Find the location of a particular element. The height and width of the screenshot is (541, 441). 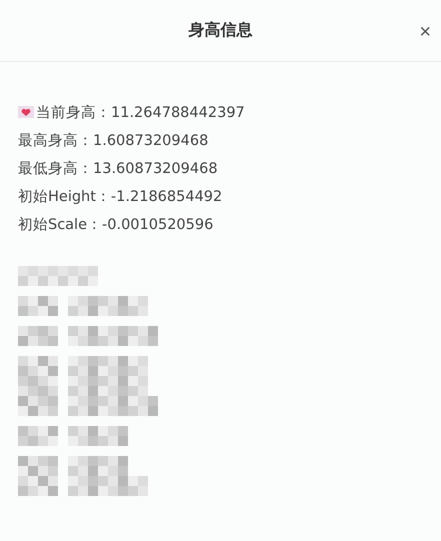

info-text: 初始Height：-1.2186854492 is located at coordinates (120, 197).